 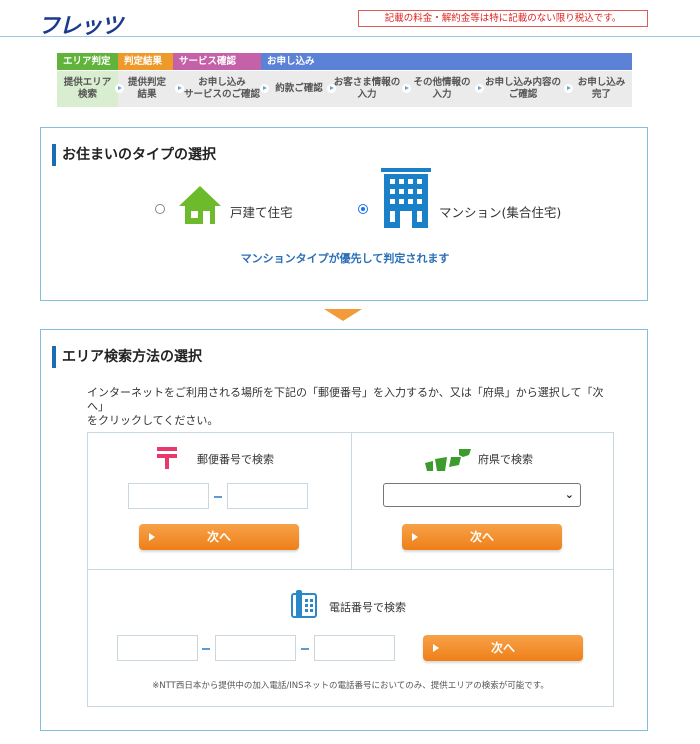 What do you see at coordinates (80, 24) in the screenshot?
I see `flets-logo: フレッツ` at bounding box center [80, 24].